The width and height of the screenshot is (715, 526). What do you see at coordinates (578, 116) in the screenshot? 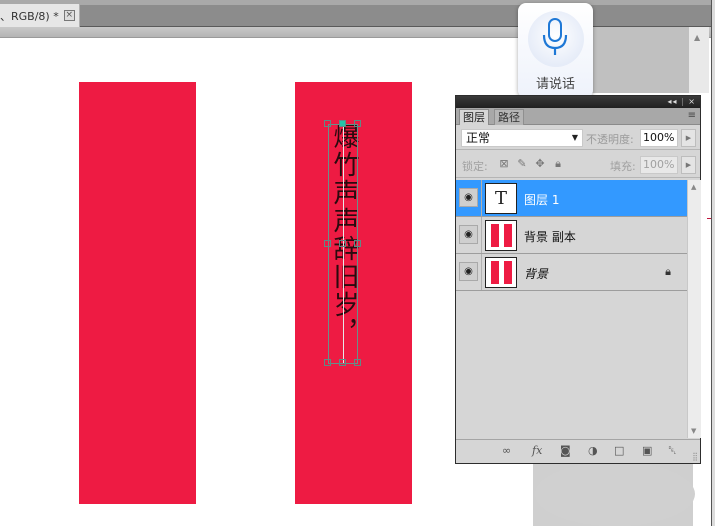
I see `panel-tabs: 图层 路径 ≡` at bounding box center [578, 116].